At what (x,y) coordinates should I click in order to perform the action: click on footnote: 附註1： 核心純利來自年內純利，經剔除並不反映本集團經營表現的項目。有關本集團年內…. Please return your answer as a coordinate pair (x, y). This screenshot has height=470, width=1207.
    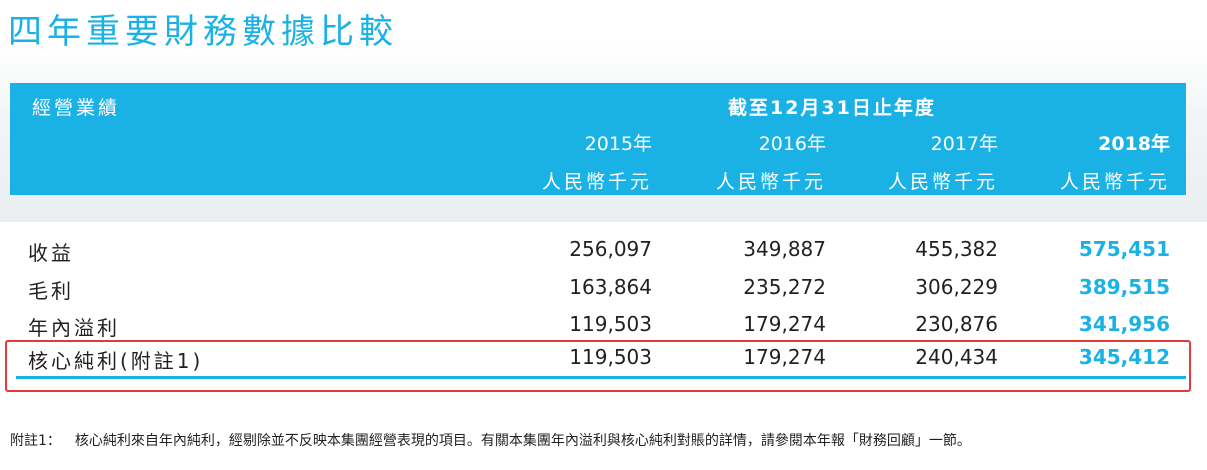
    Looking at the image, I should click on (490, 440).